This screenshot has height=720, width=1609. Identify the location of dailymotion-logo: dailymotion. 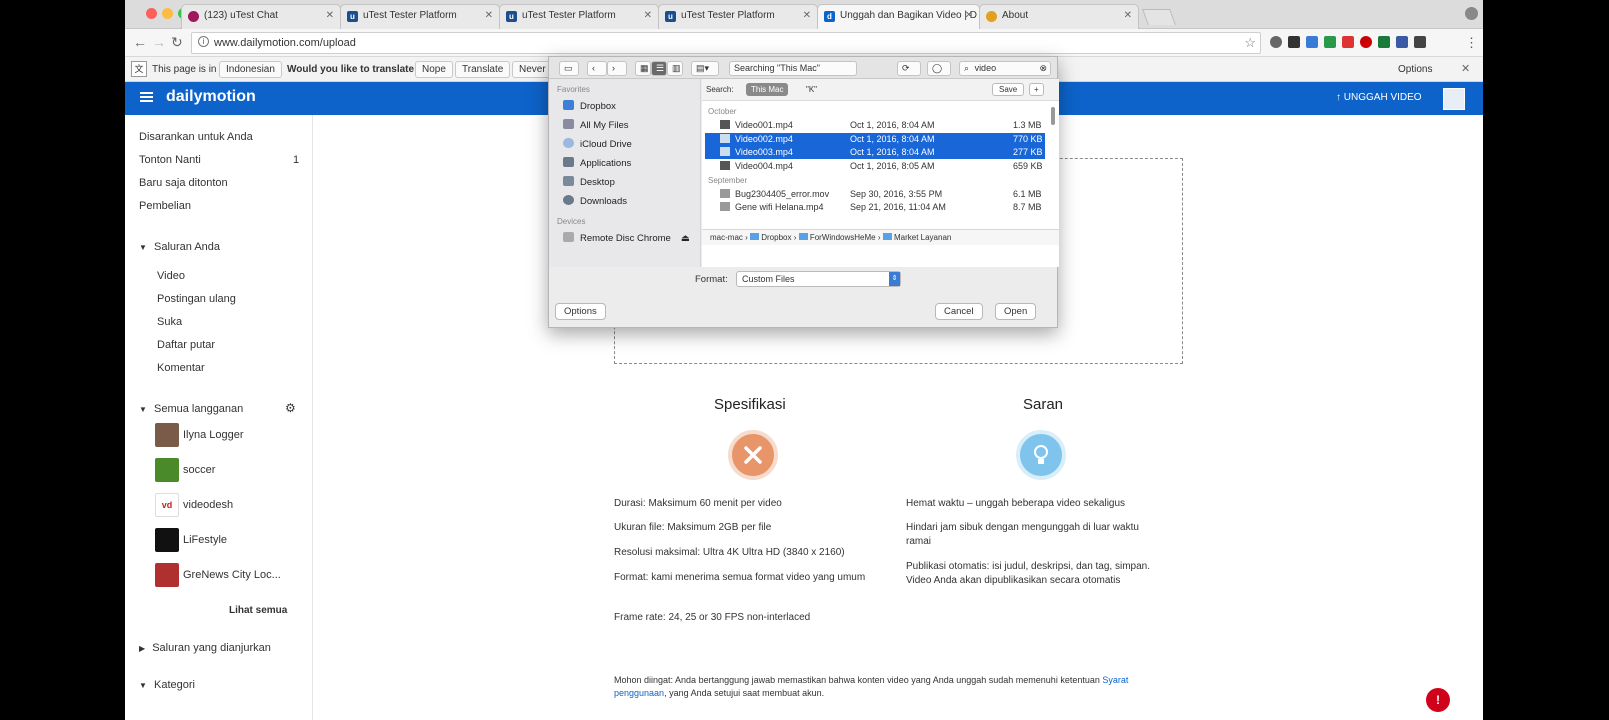
(211, 97).